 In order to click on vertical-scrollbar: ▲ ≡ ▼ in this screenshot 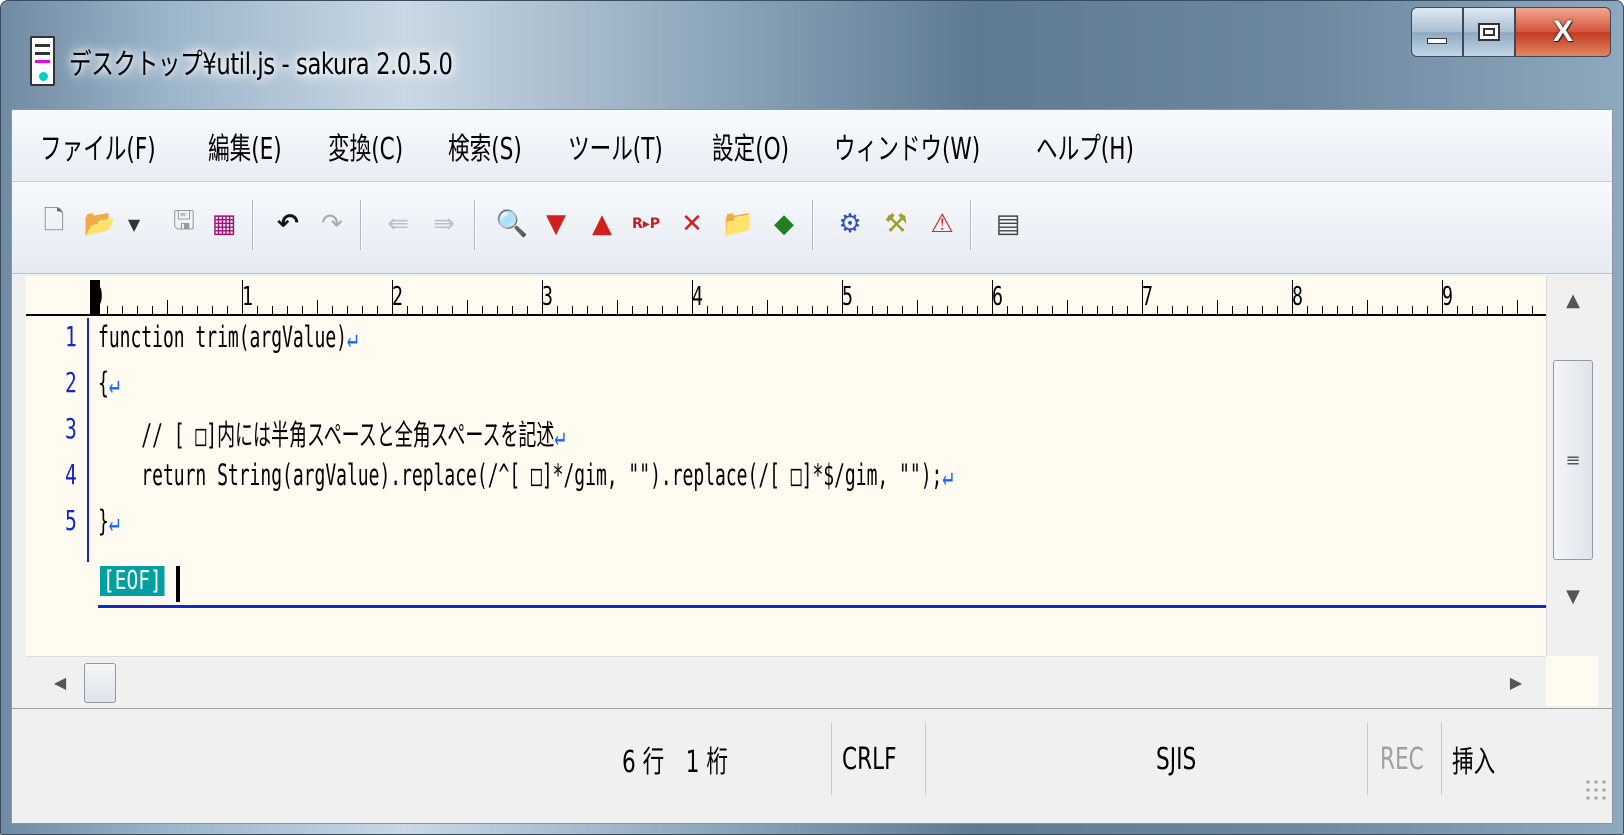, I will do `click(1572, 466)`.